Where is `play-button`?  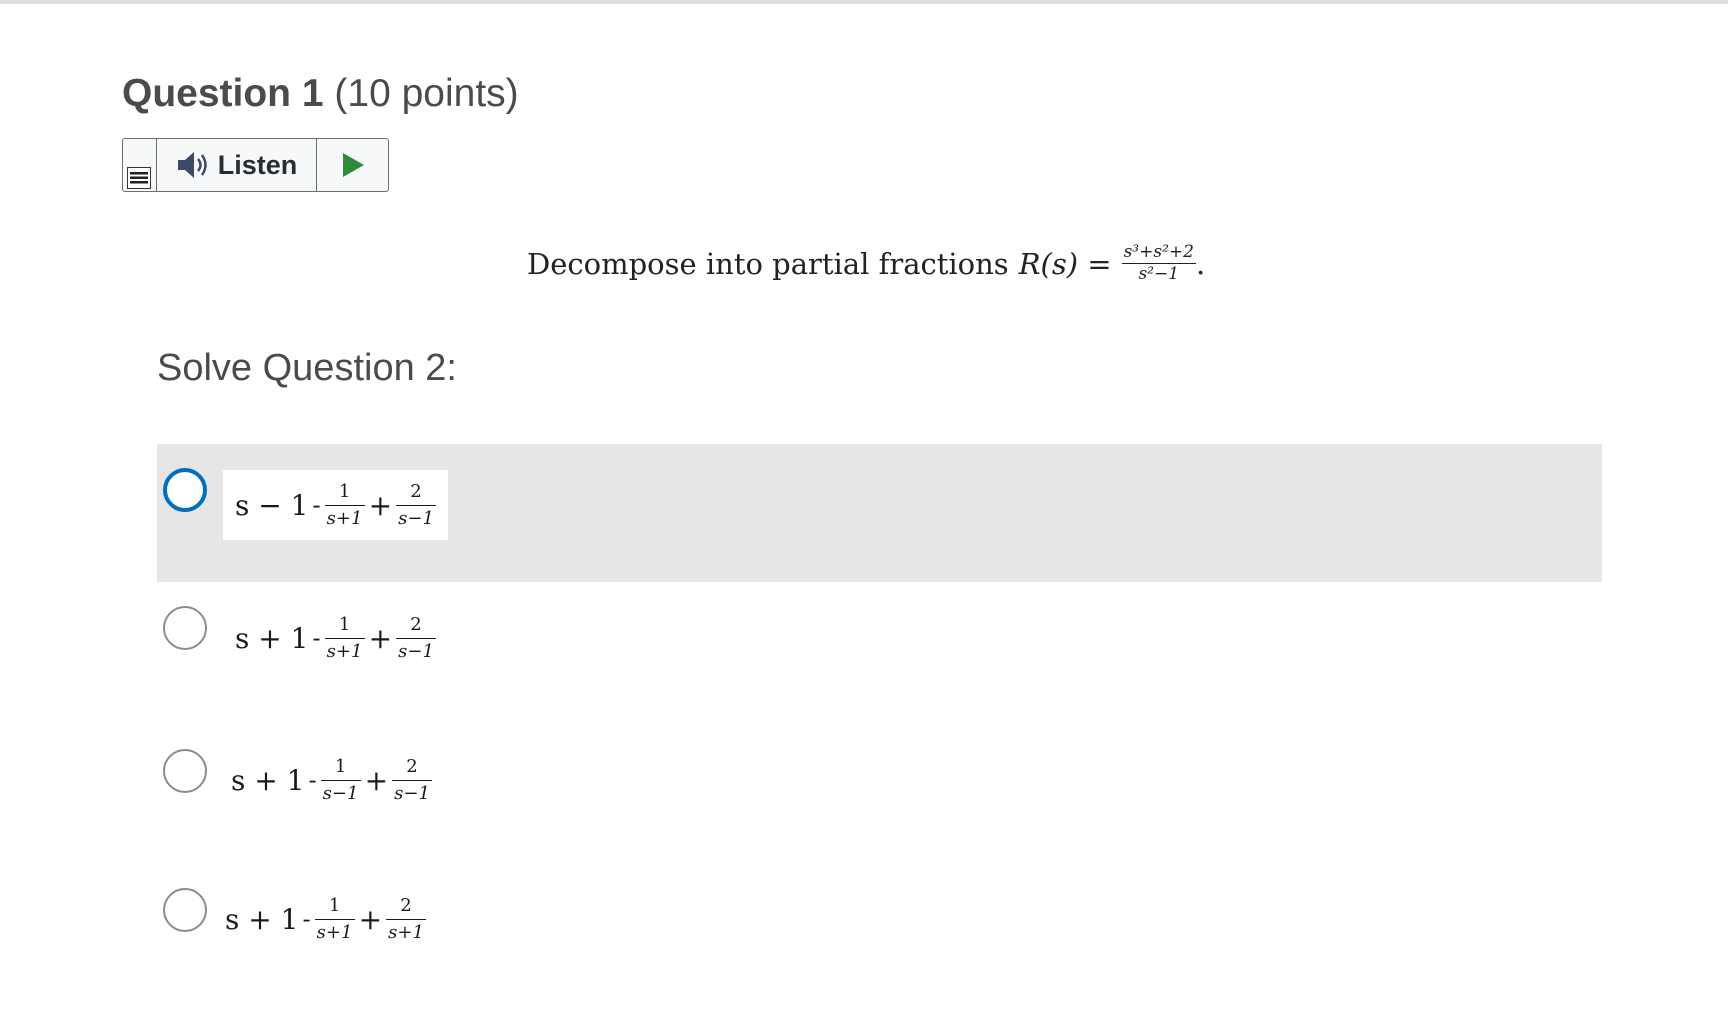
play-button is located at coordinates (352, 165).